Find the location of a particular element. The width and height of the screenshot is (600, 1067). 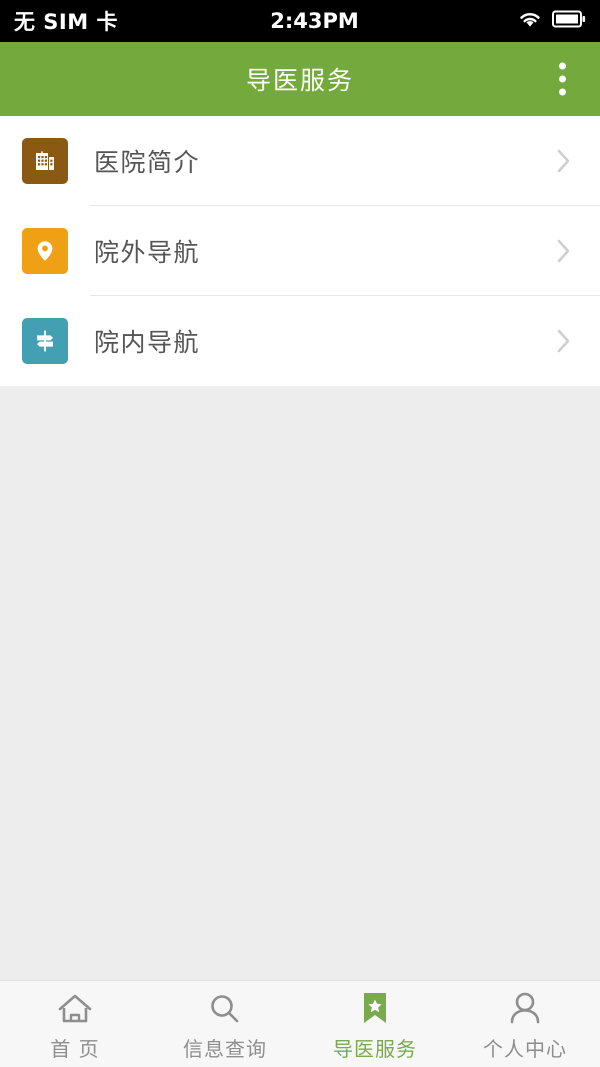

list-item-indoor-navigation: 院内导航 is located at coordinates (300, 341).